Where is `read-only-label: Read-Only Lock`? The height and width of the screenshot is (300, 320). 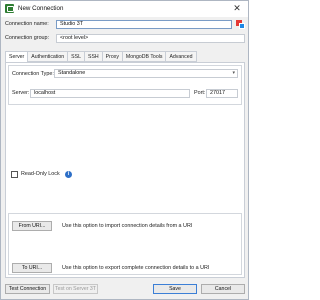
read-only-label: Read-Only Lock is located at coordinates (40, 174).